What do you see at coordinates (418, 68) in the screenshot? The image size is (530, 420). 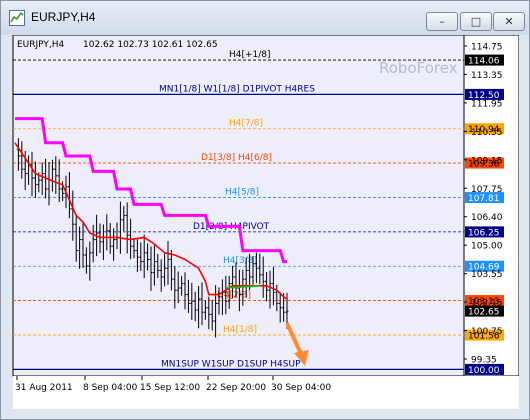 I see `watermark: RoboForex` at bounding box center [418, 68].